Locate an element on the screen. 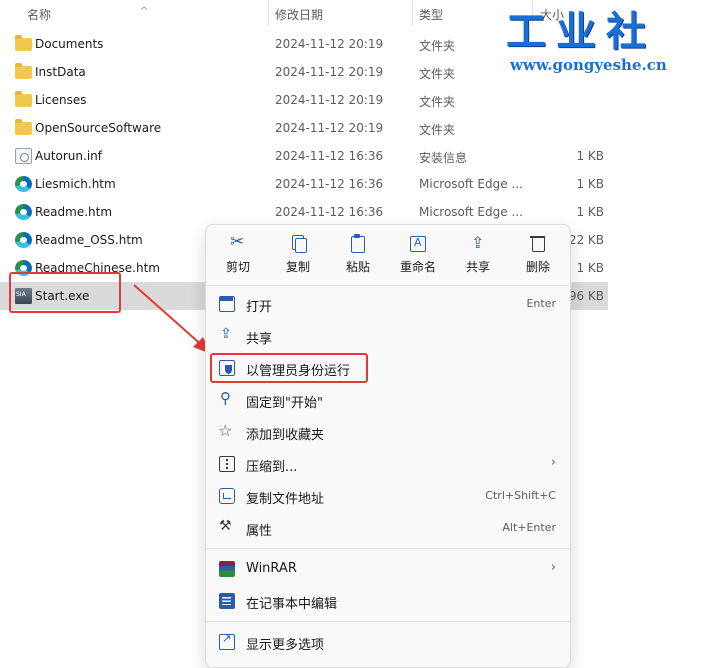  chevron-right-icon: › is located at coordinates (553, 462).